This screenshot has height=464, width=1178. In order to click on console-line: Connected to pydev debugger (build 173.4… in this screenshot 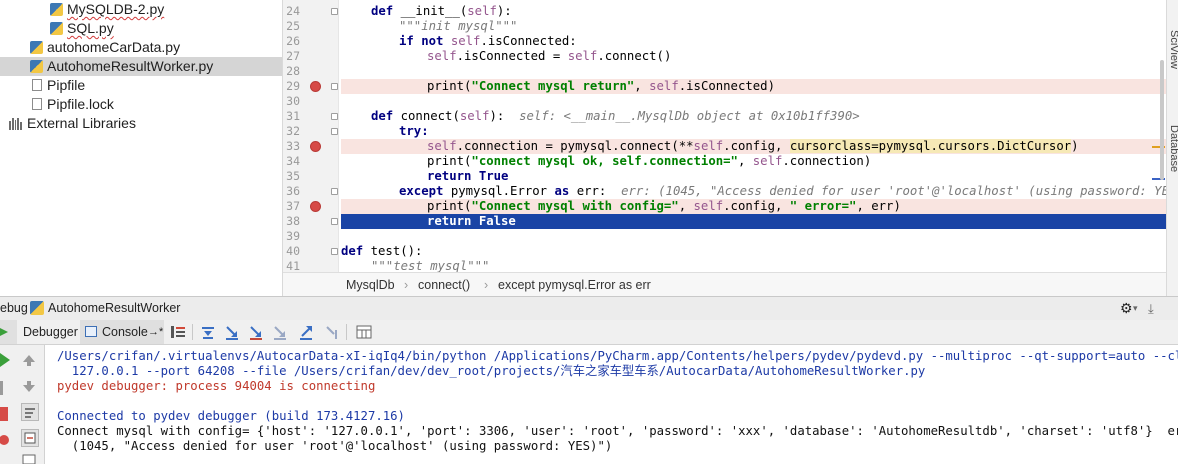, I will do `click(231, 416)`.